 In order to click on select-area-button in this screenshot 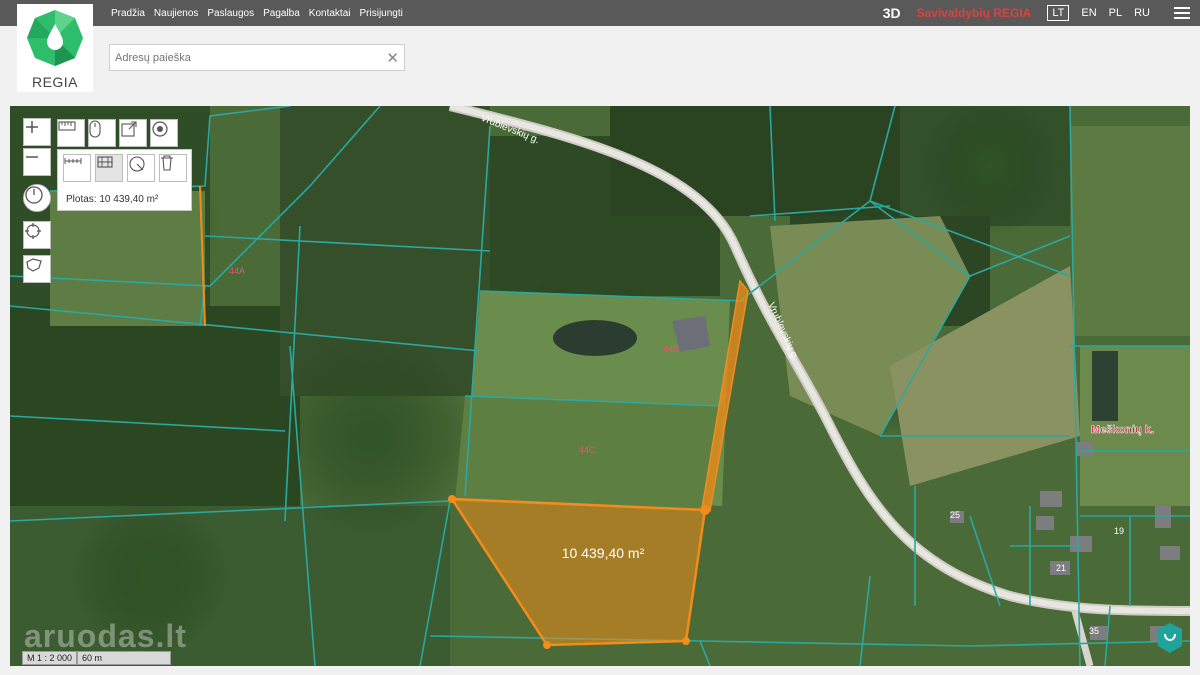, I will do `click(37, 269)`.